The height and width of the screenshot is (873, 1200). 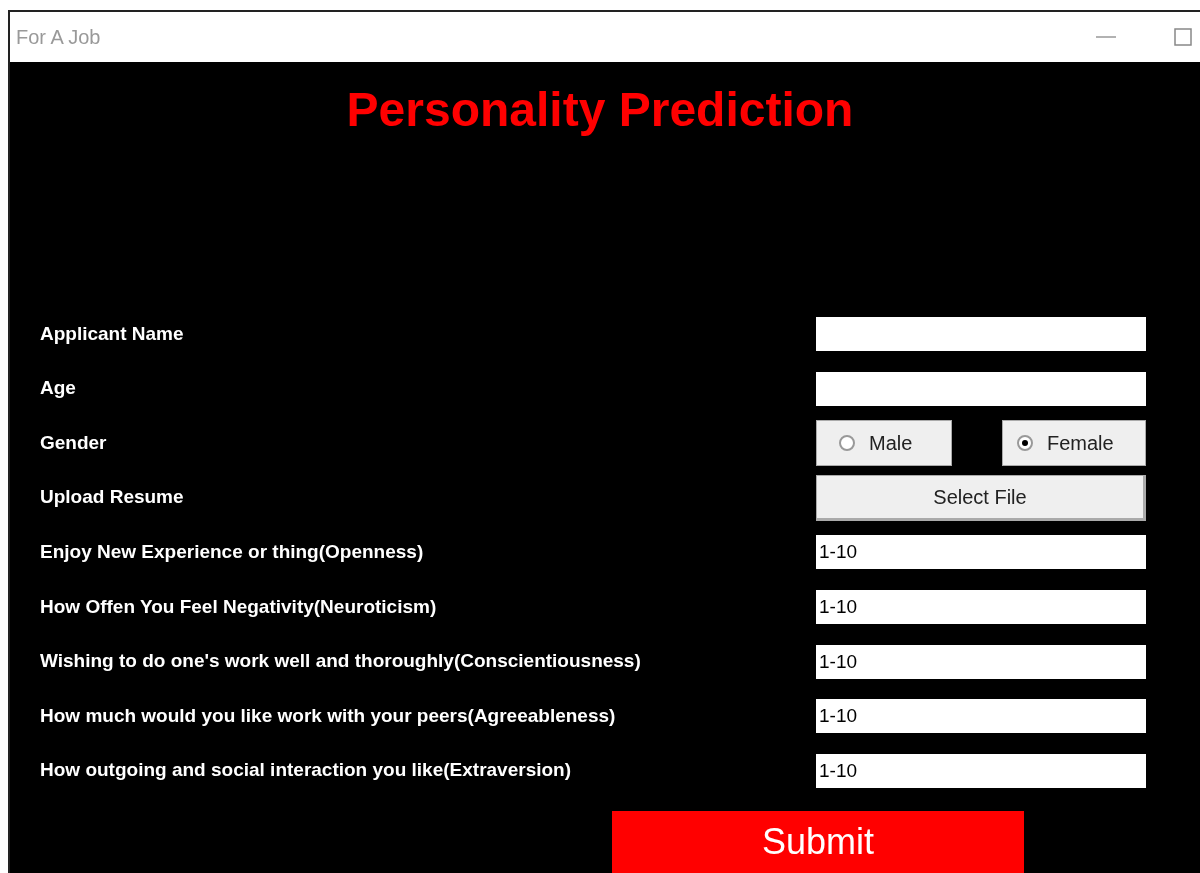 What do you see at coordinates (238, 606) in the screenshot?
I see `field-label: How Offen You Feel Negativity(Neuroticism)` at bounding box center [238, 606].